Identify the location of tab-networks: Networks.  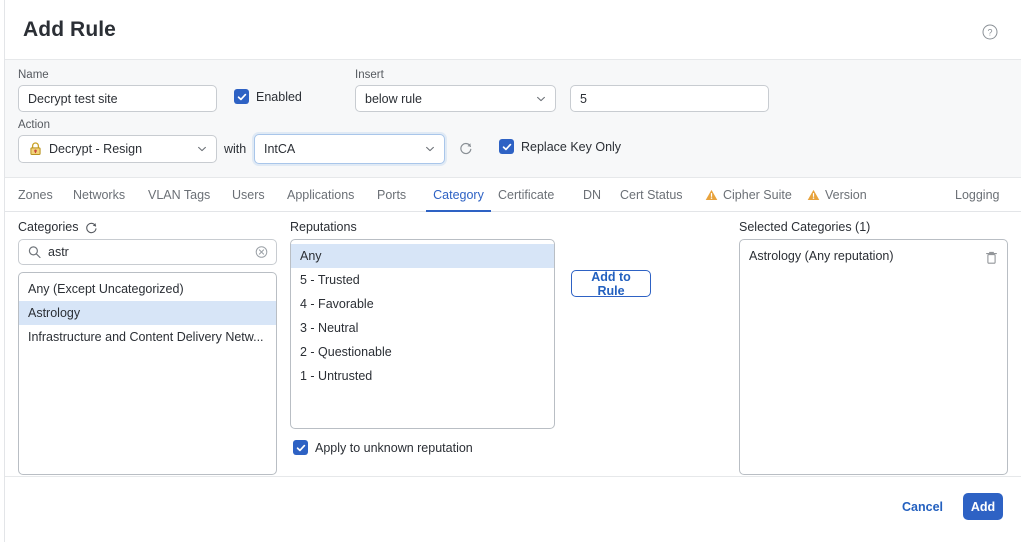
(99, 195).